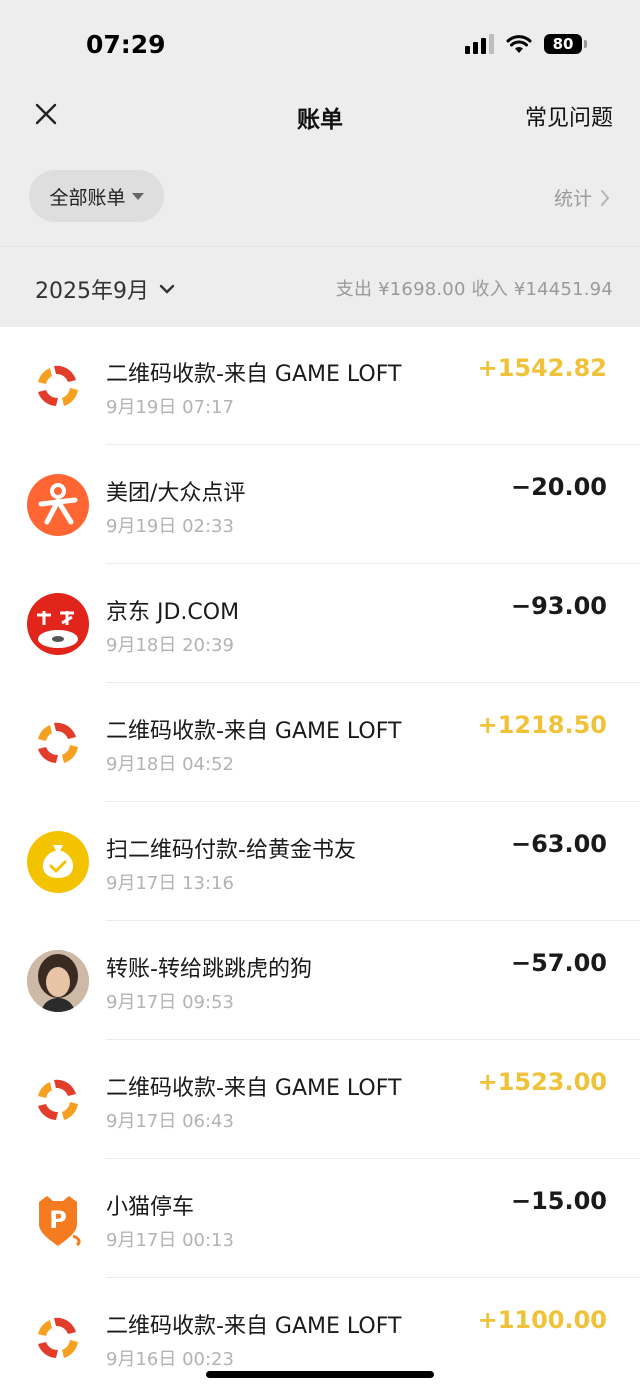 The width and height of the screenshot is (640, 1397). I want to click on transaction-name: 京东 JD.COM, so click(173, 612).